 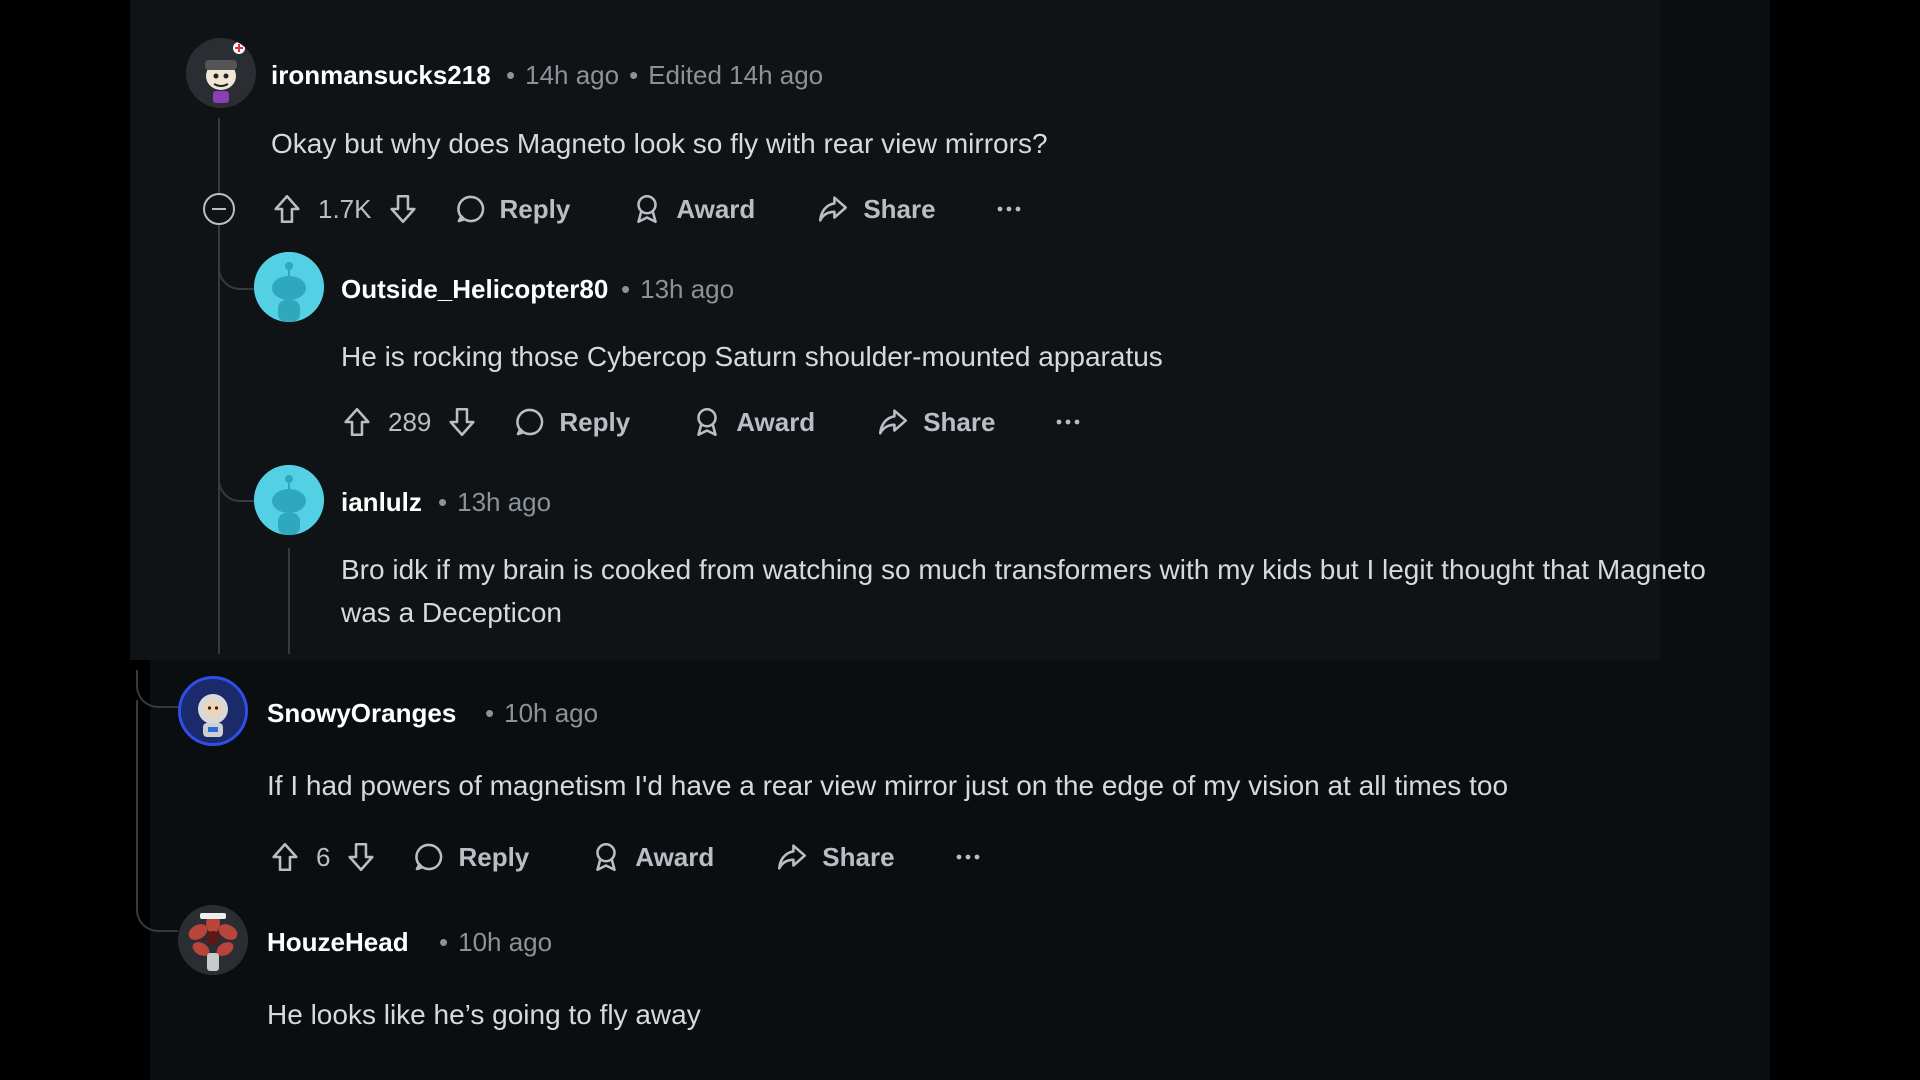 What do you see at coordinates (213, 940) in the screenshot?
I see `demogorgon-avatar-icon` at bounding box center [213, 940].